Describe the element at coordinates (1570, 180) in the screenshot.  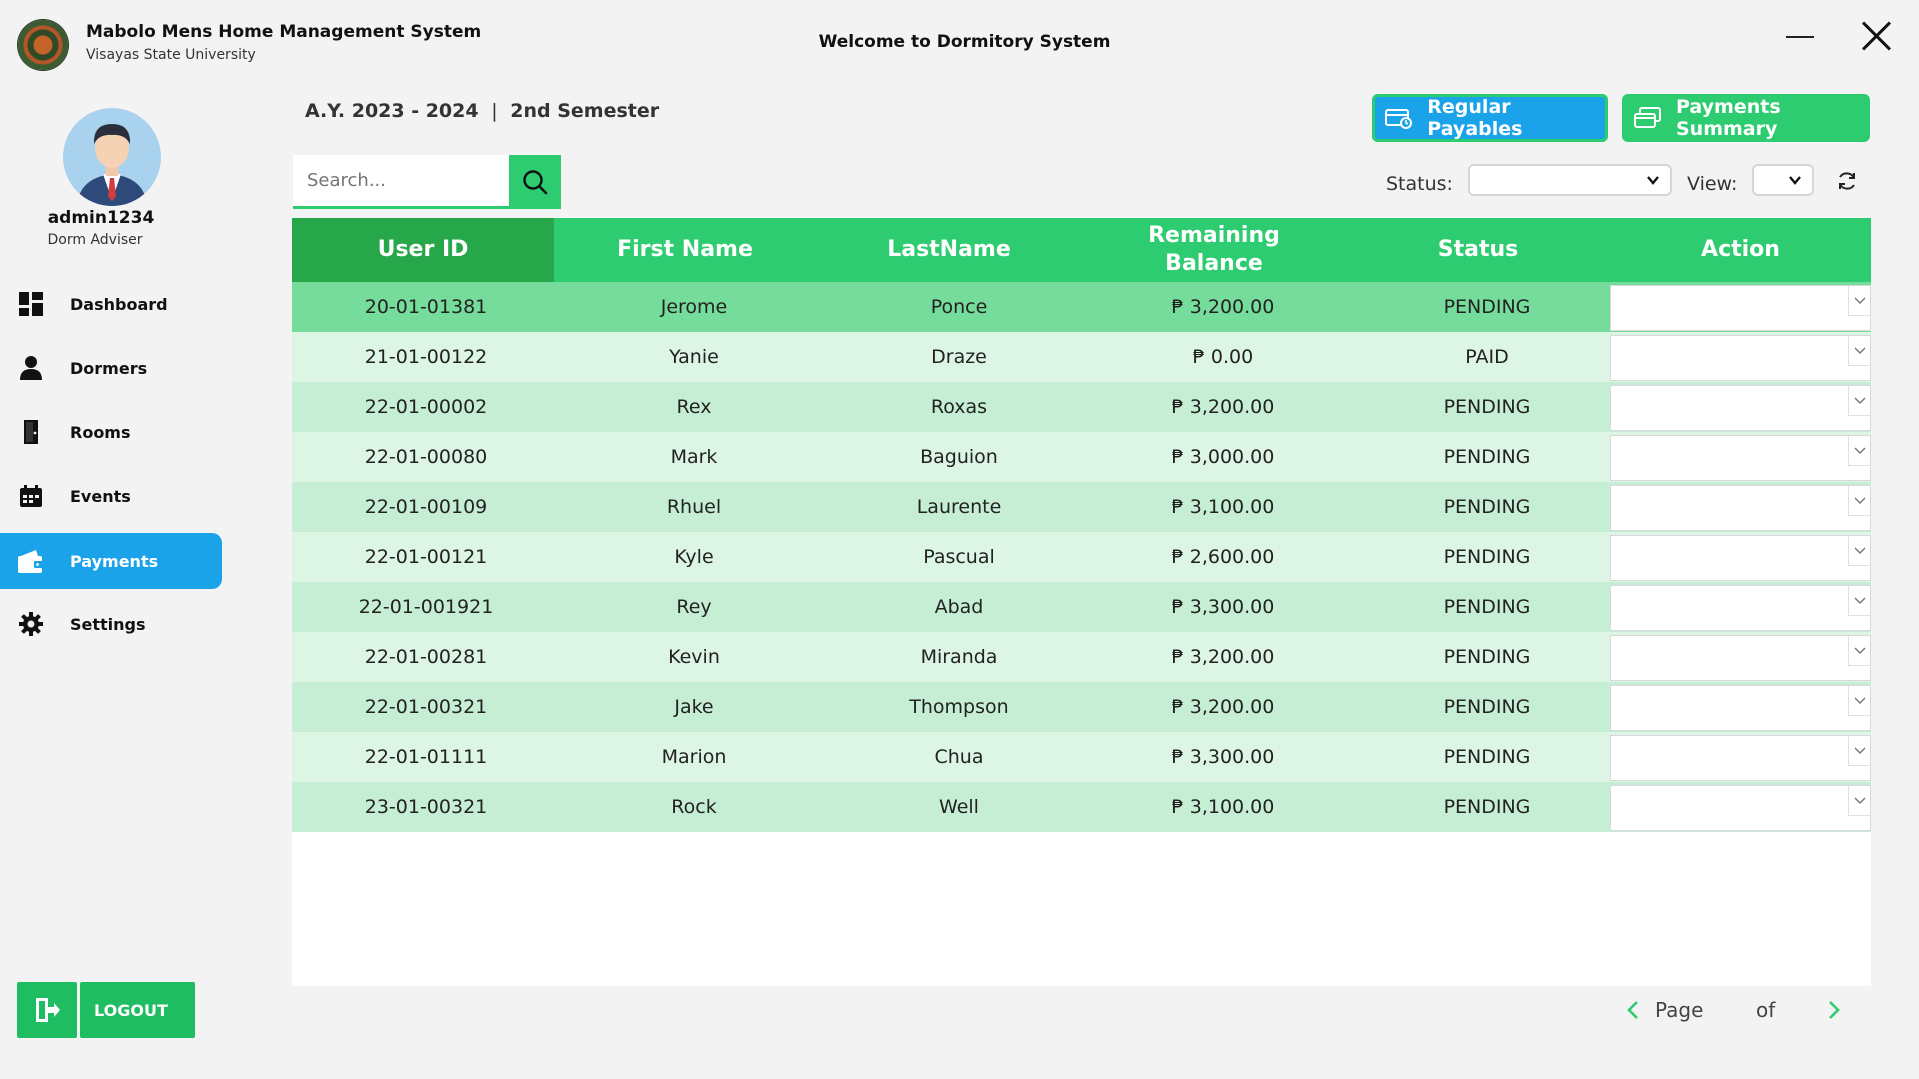
I see `status-filter-select` at that location.